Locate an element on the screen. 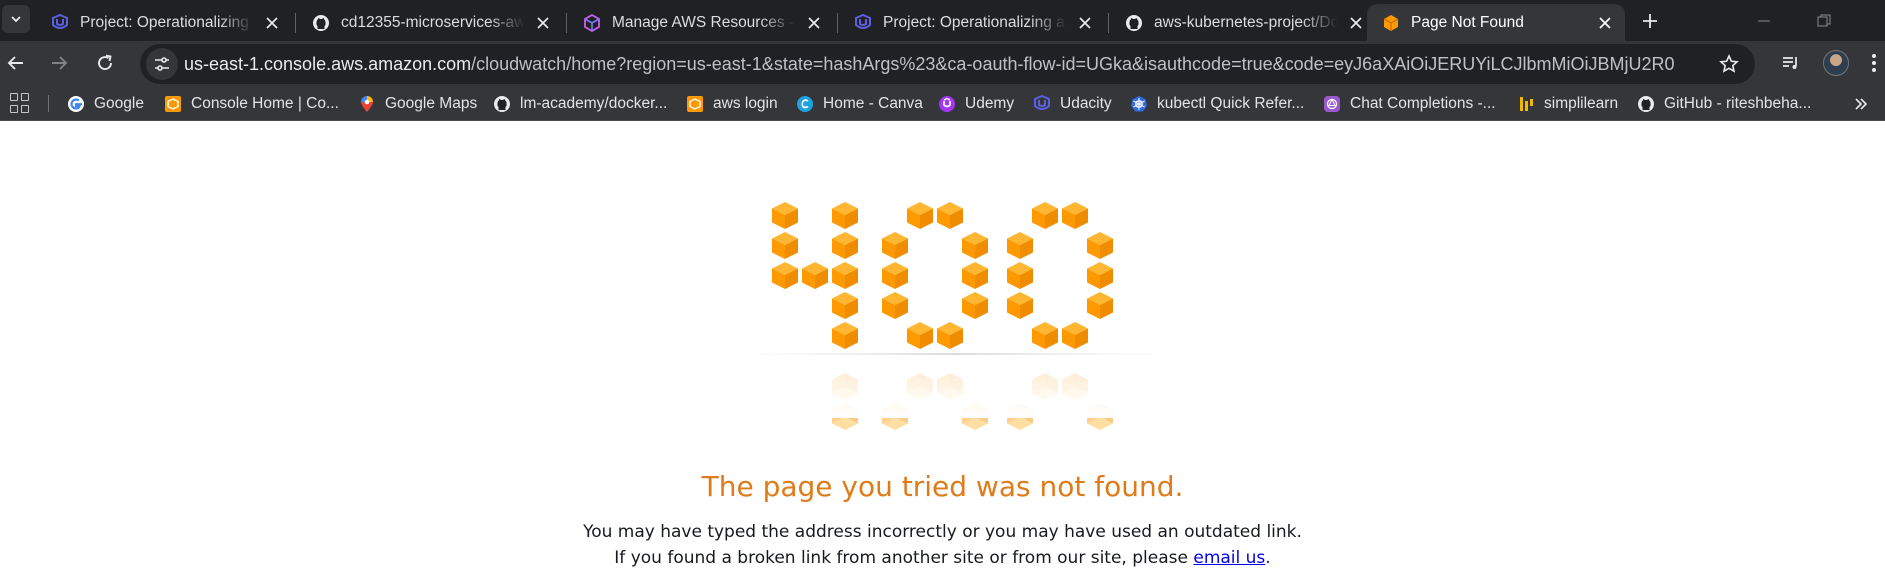 This screenshot has width=1885, height=580. bookmark-google: Google is located at coordinates (105, 103).